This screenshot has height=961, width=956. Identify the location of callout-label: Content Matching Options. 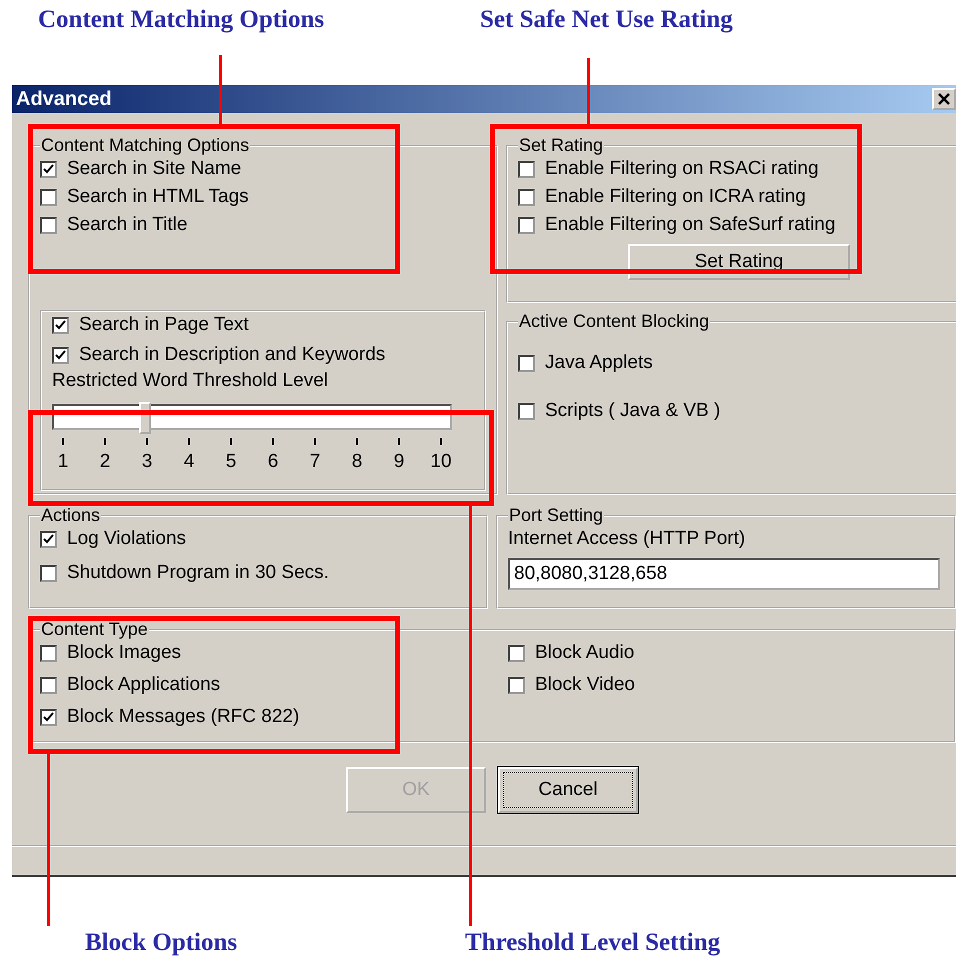
(181, 20).